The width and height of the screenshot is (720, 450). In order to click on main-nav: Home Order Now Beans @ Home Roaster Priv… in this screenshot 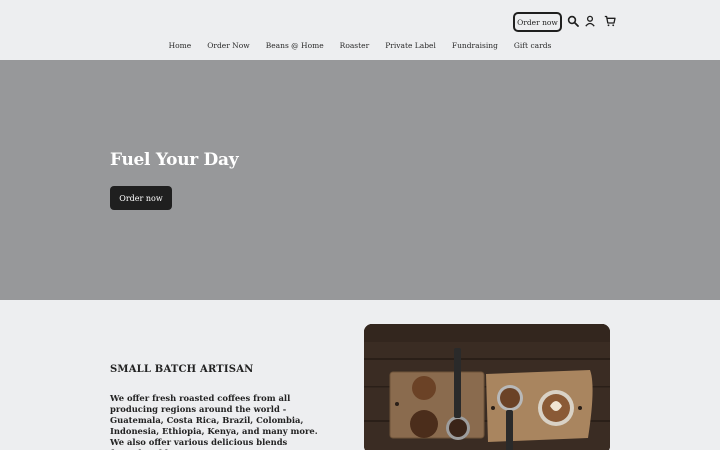, I will do `click(360, 47)`.